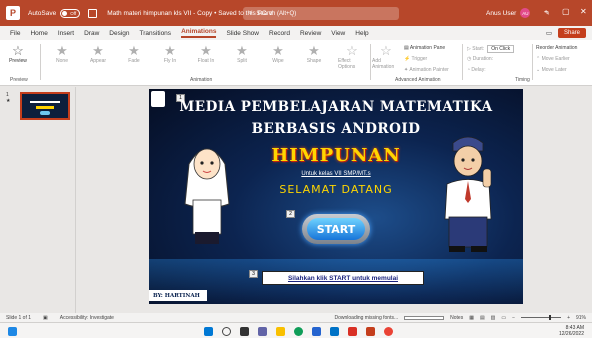 Image resolution: width=592 pixels, height=338 pixels. What do you see at coordinates (206, 50) in the screenshot?
I see `float-in-star-icon: ★` at bounding box center [206, 50].